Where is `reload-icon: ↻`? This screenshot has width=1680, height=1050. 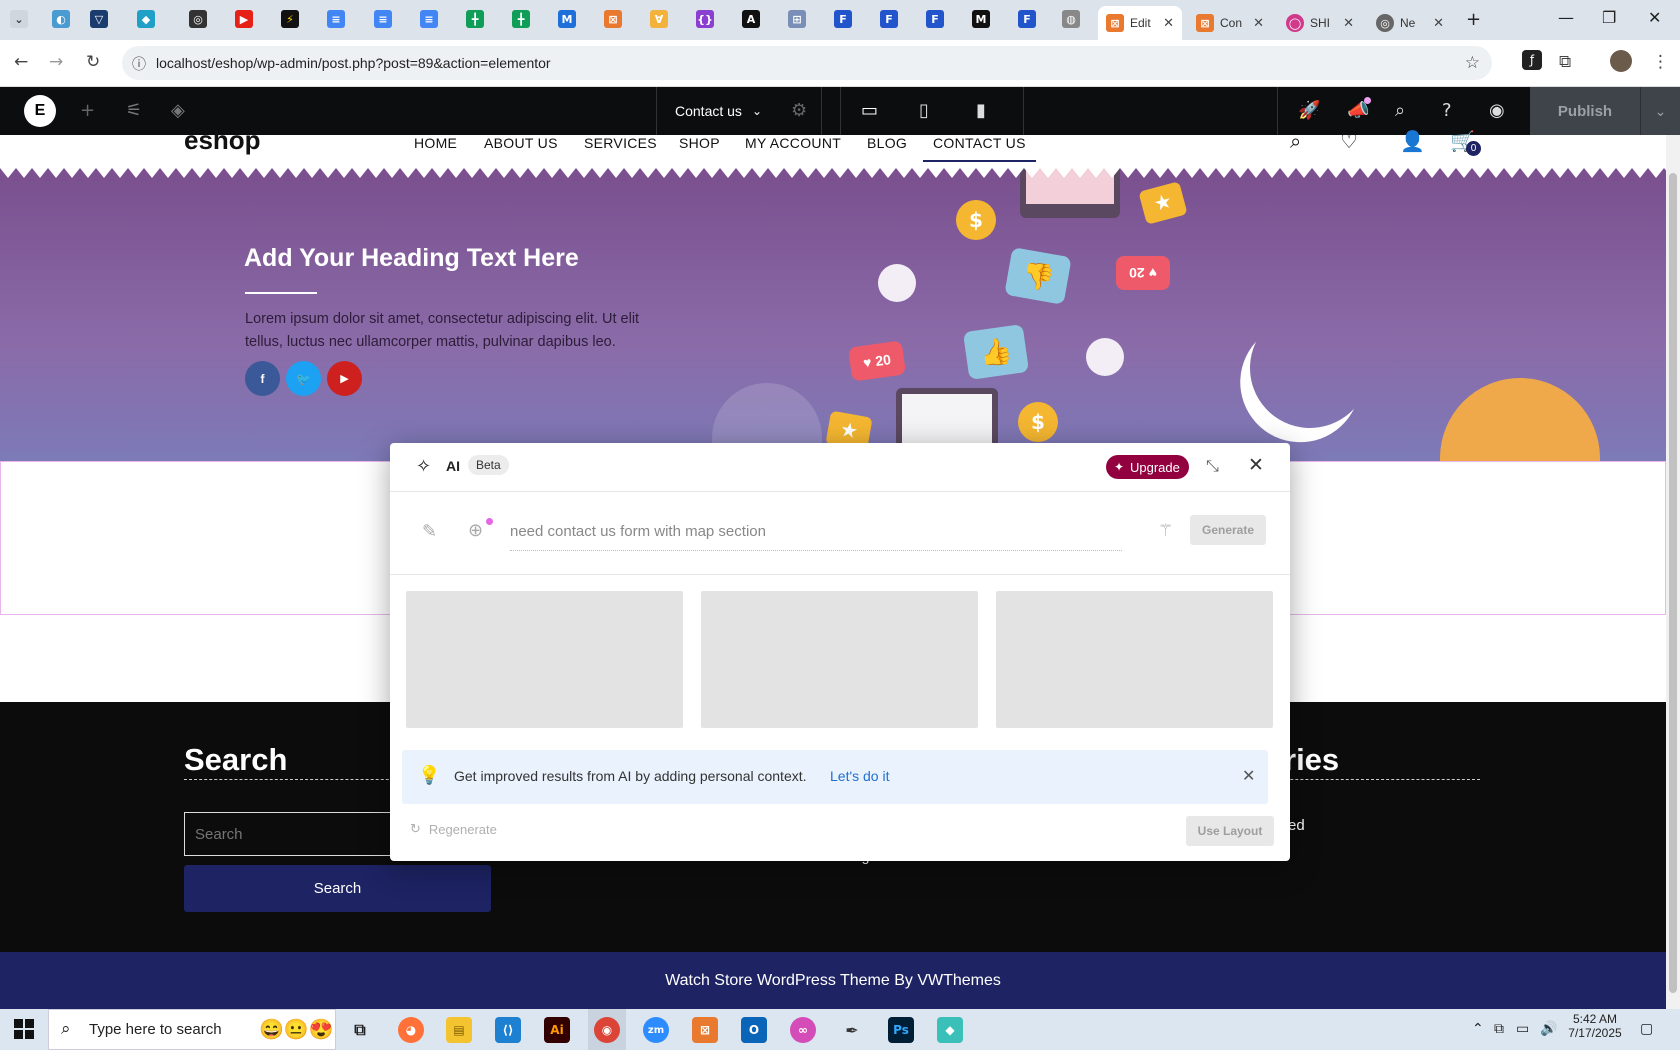 reload-icon: ↻ is located at coordinates (93, 62).